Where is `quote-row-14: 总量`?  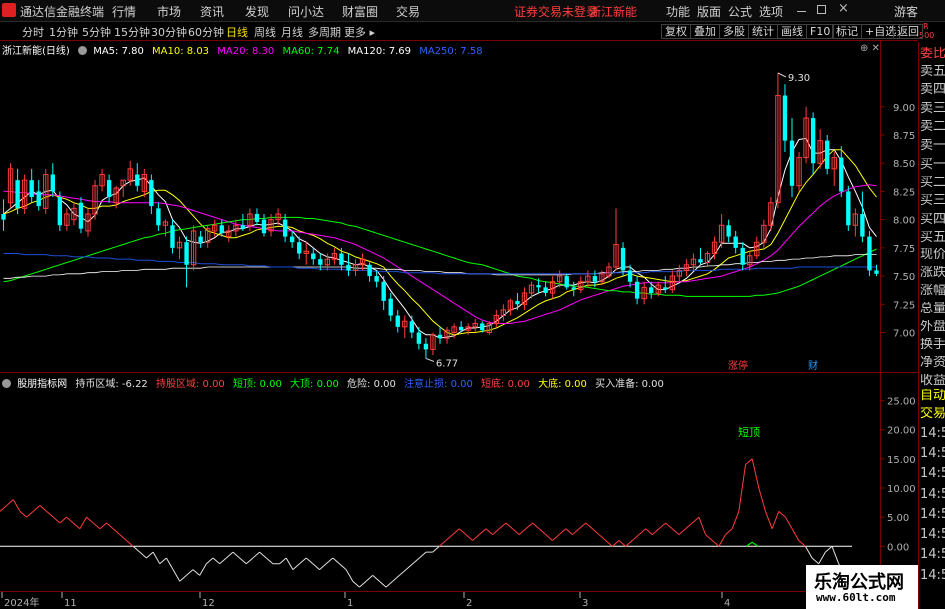 quote-row-14: 总量 is located at coordinates (932, 309).